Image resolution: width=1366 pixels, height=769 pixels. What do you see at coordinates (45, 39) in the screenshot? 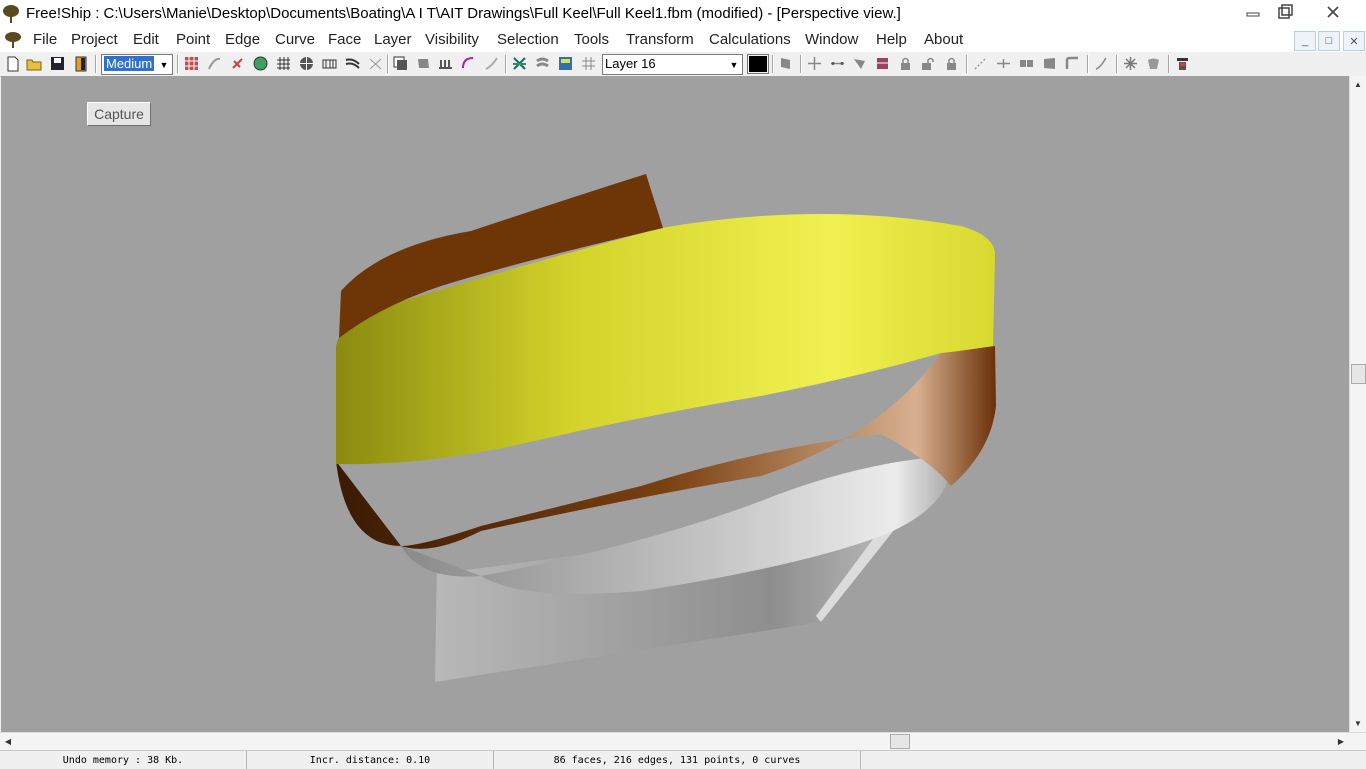
I see `menu-file: File` at bounding box center [45, 39].